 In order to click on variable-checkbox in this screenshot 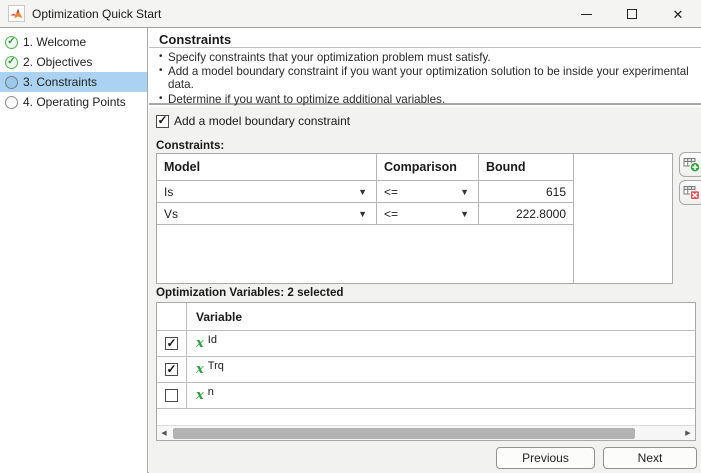, I will do `click(171, 395)`.